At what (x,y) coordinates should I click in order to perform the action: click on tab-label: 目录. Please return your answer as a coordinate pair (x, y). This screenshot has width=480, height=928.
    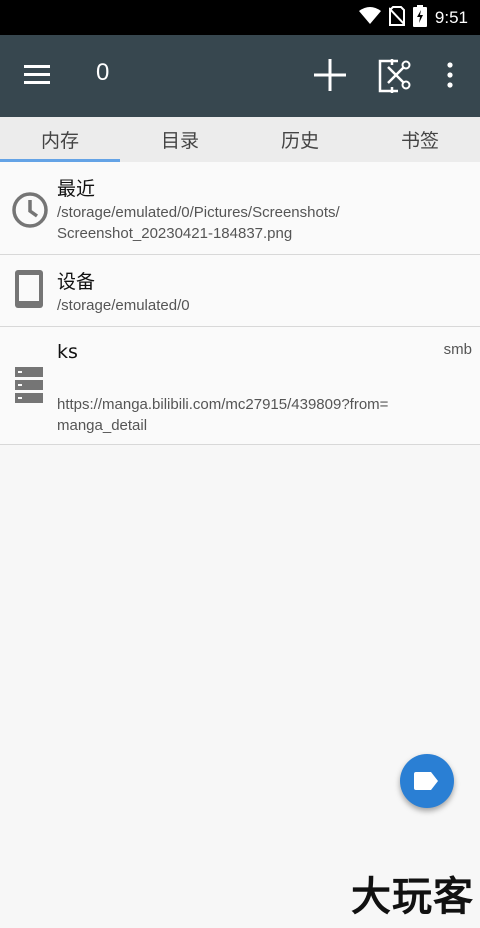
    Looking at the image, I should click on (179, 141).